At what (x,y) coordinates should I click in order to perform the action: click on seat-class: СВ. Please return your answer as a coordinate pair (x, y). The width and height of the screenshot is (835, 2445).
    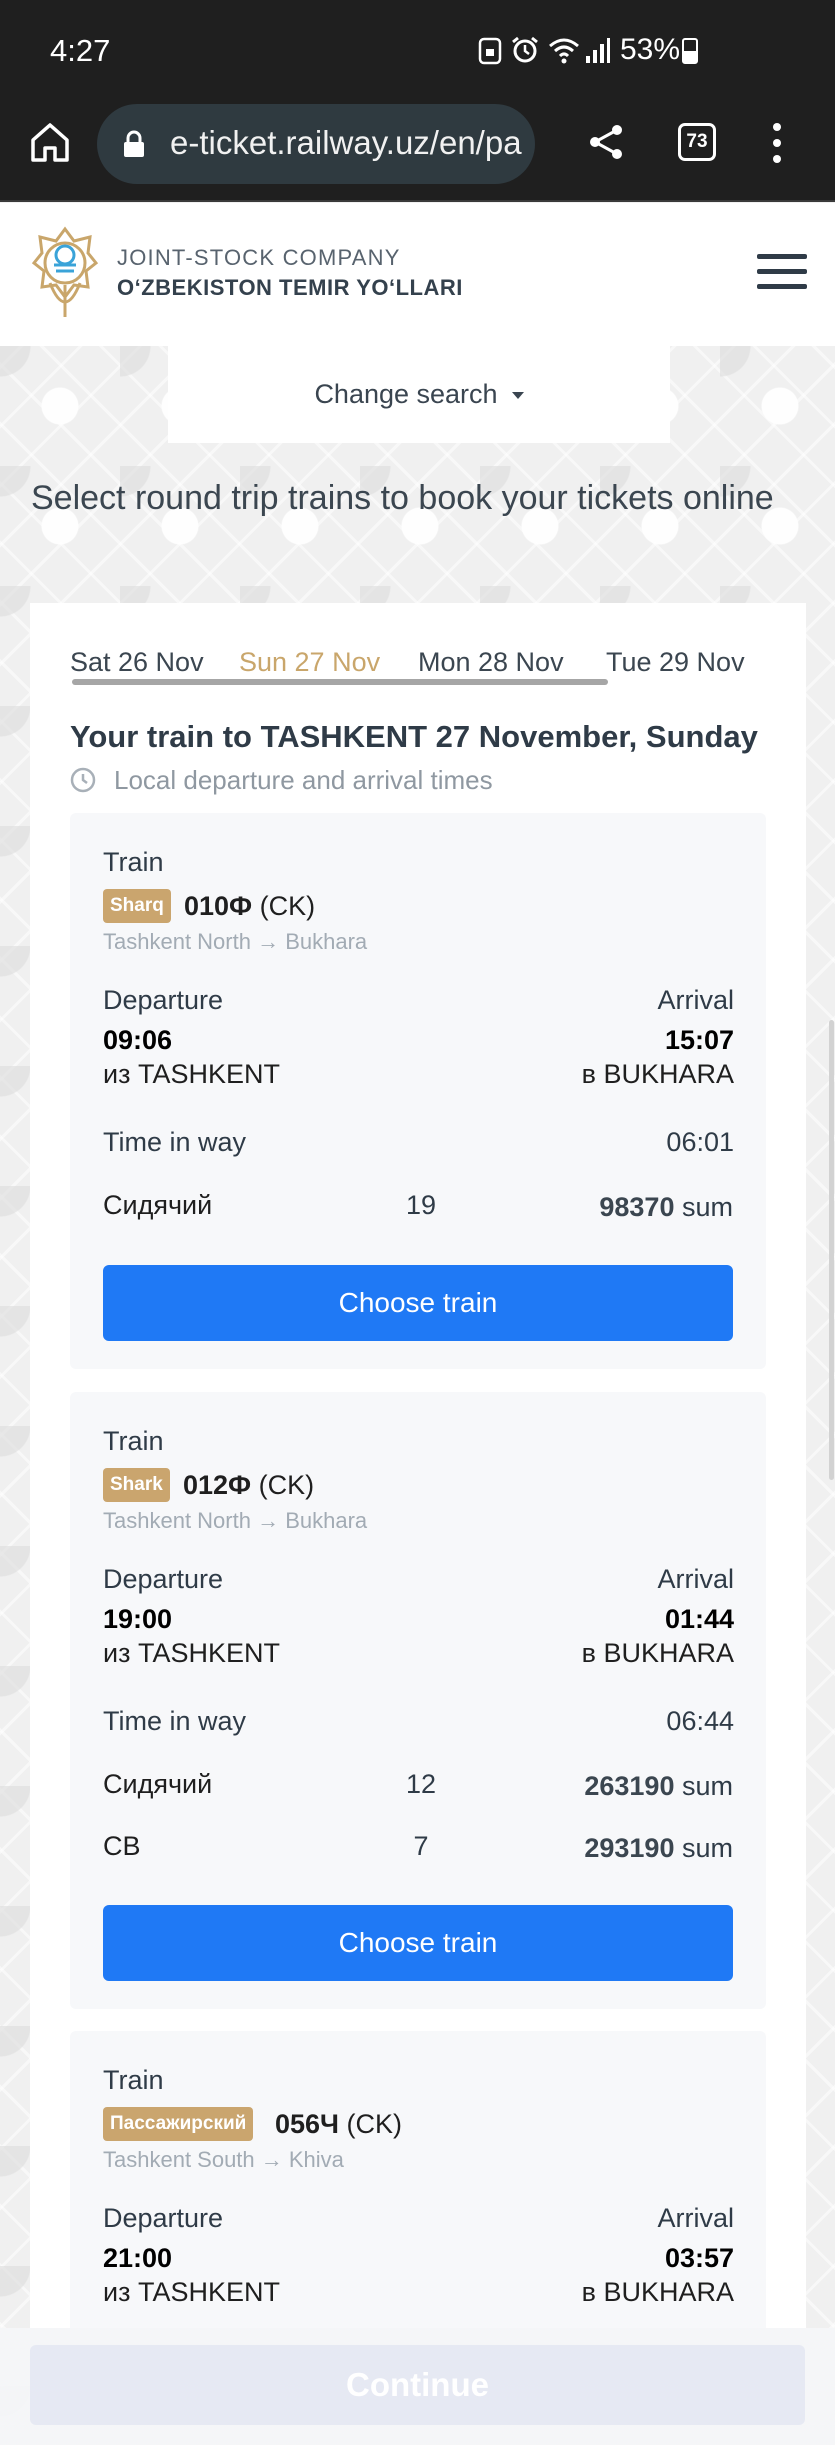
    Looking at the image, I should click on (122, 1846).